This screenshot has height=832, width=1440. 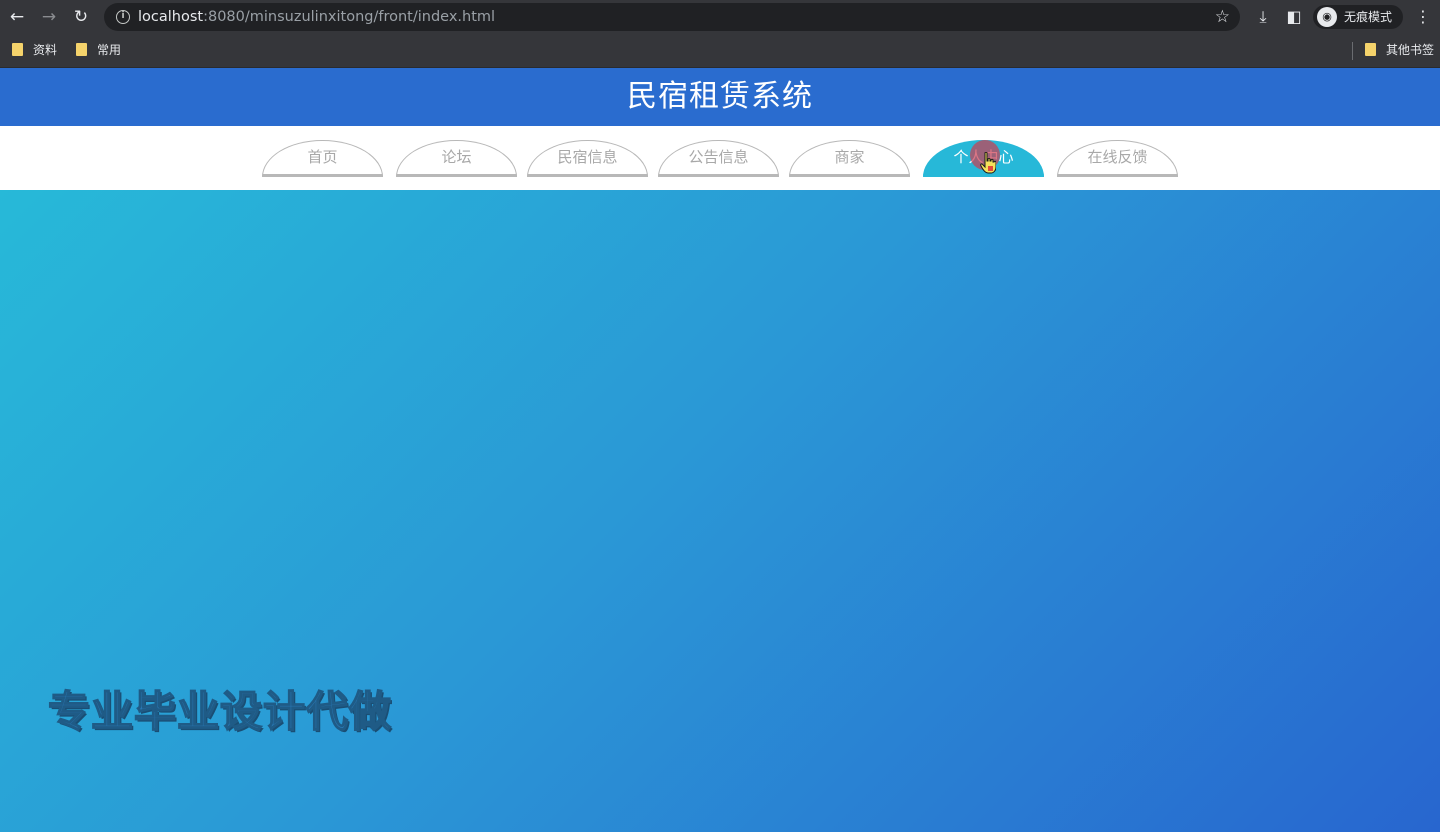 I want to click on side-panel-icon: ◧, so click(x=1294, y=17).